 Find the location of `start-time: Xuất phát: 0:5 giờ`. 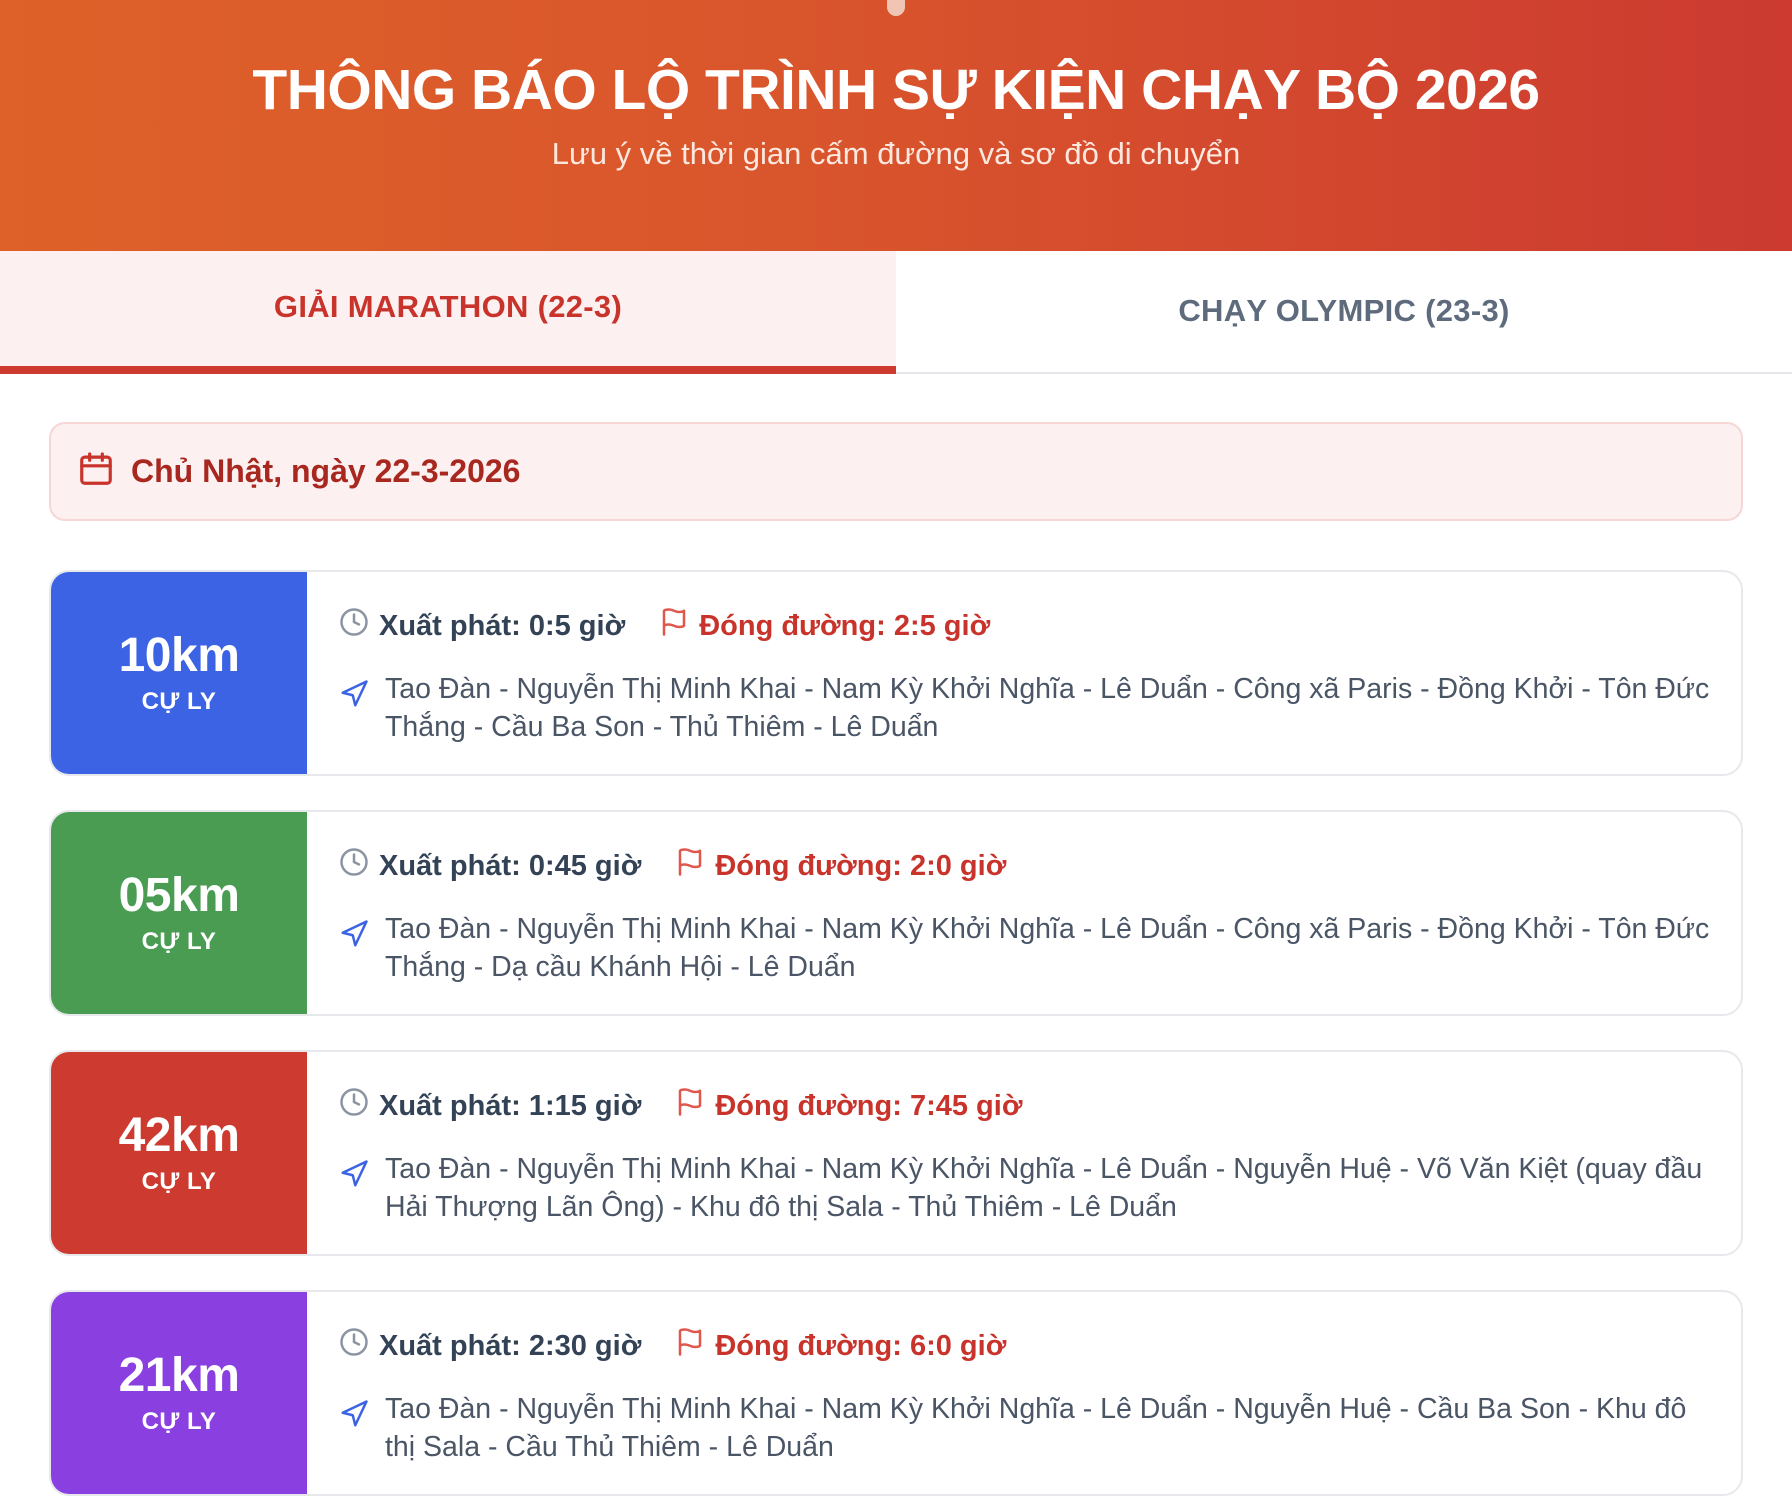

start-time: Xuất phát: 0:5 giờ is located at coordinates (482, 626).